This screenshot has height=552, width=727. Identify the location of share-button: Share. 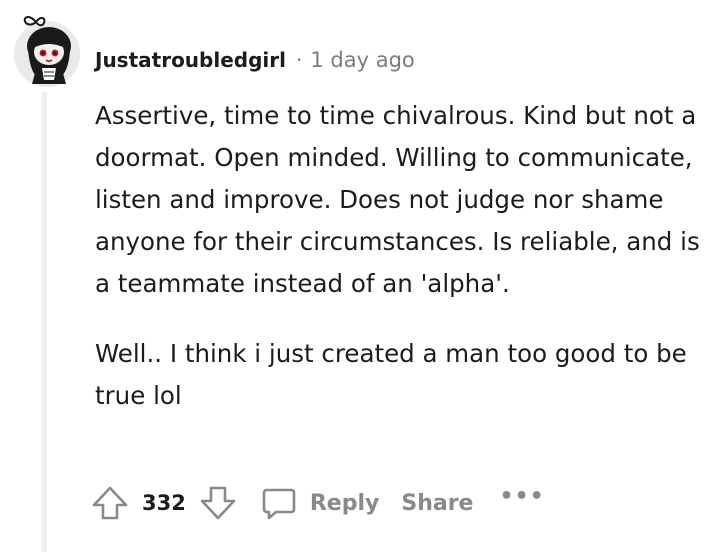
(437, 503).